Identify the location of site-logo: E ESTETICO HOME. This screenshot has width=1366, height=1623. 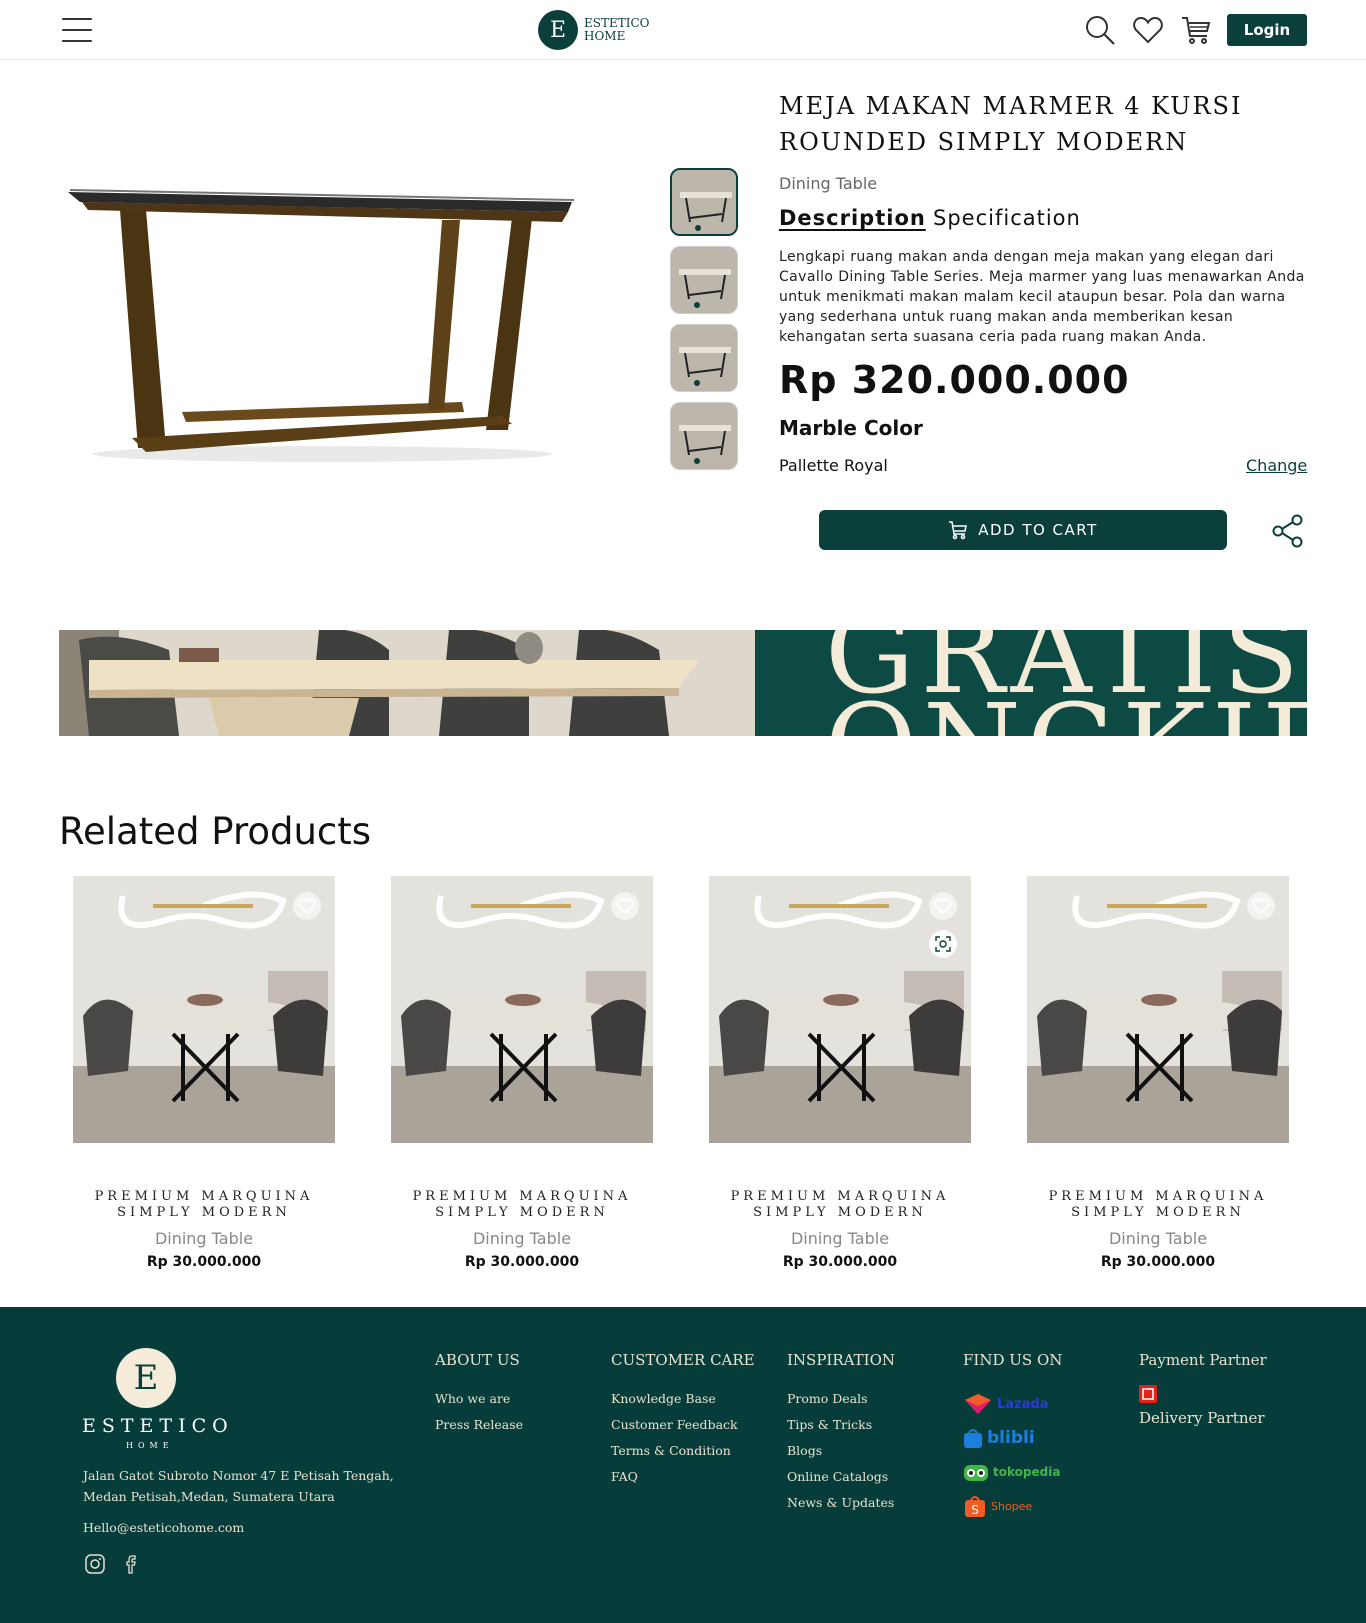
(594, 30).